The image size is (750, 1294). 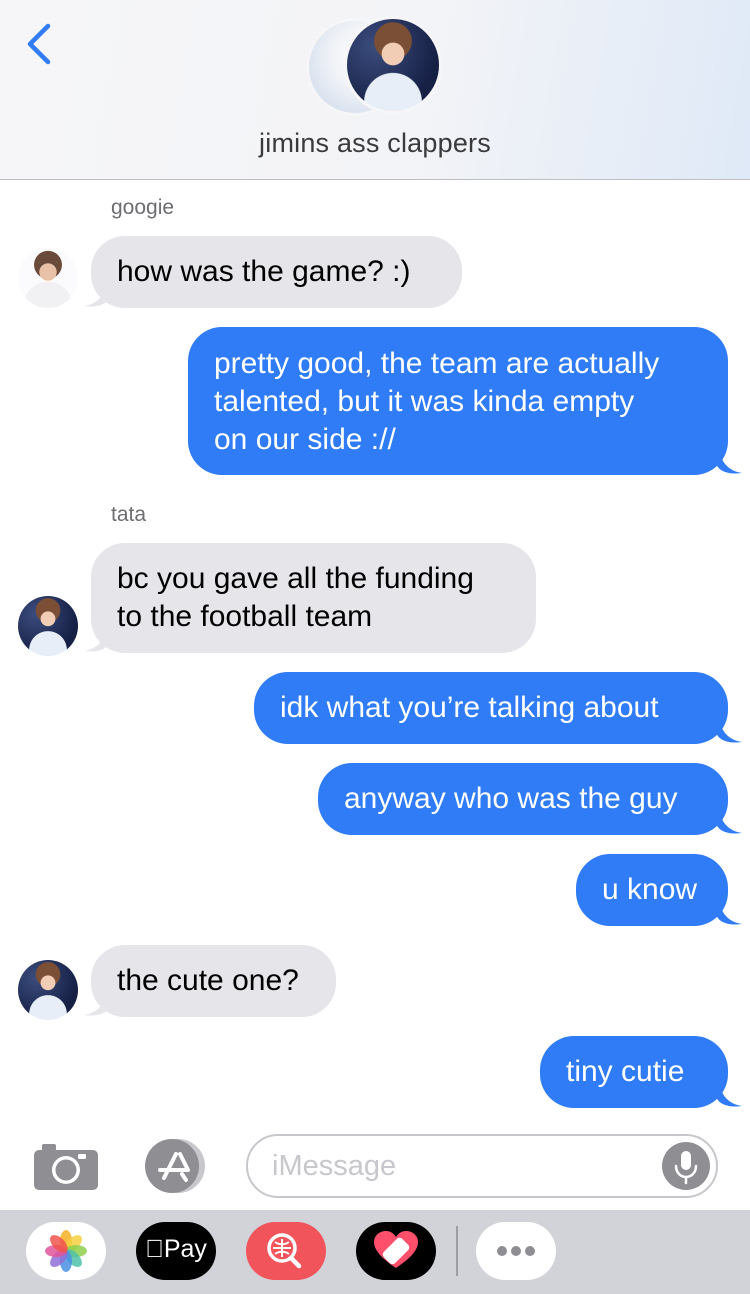 I want to click on apple-pay-button: Pay, so click(x=176, y=1251).